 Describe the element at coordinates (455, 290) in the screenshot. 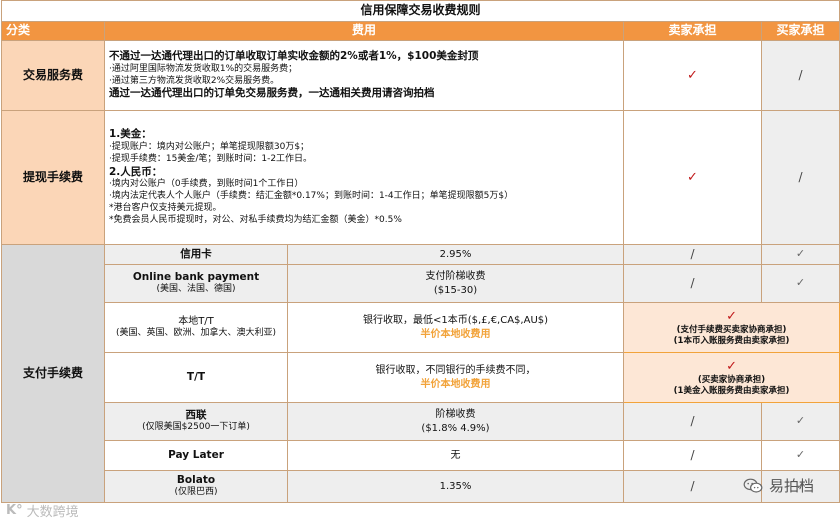

I see `payment-method-fee2: ($15-30)` at that location.